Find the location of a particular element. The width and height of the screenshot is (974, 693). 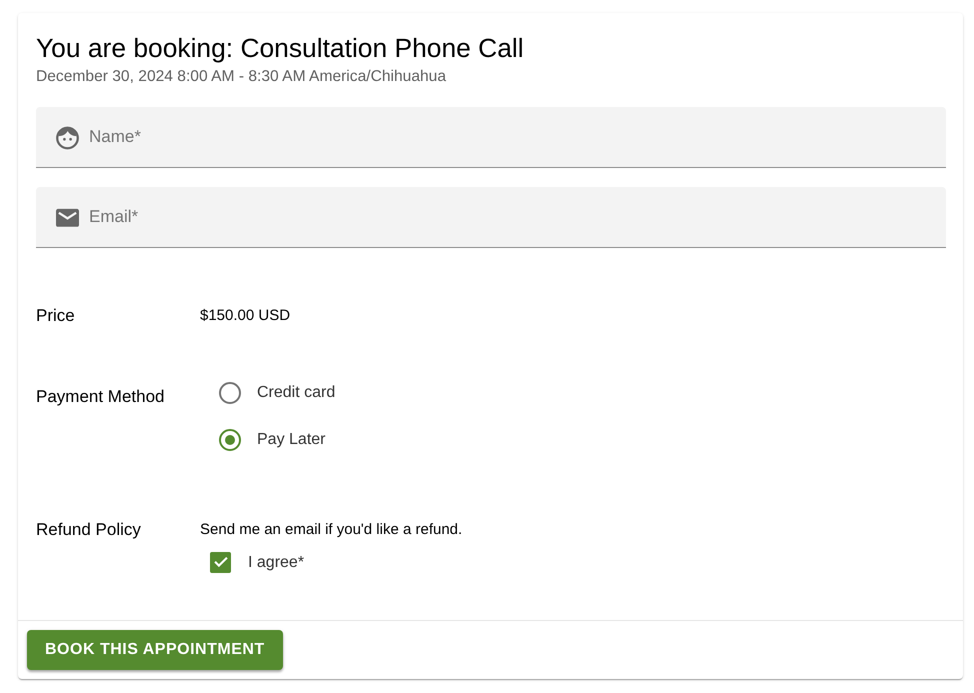

booking-datetime: December 30, 2024 8:00 AM - 8:30 AM America/Chihuahua is located at coordinates (242, 77).